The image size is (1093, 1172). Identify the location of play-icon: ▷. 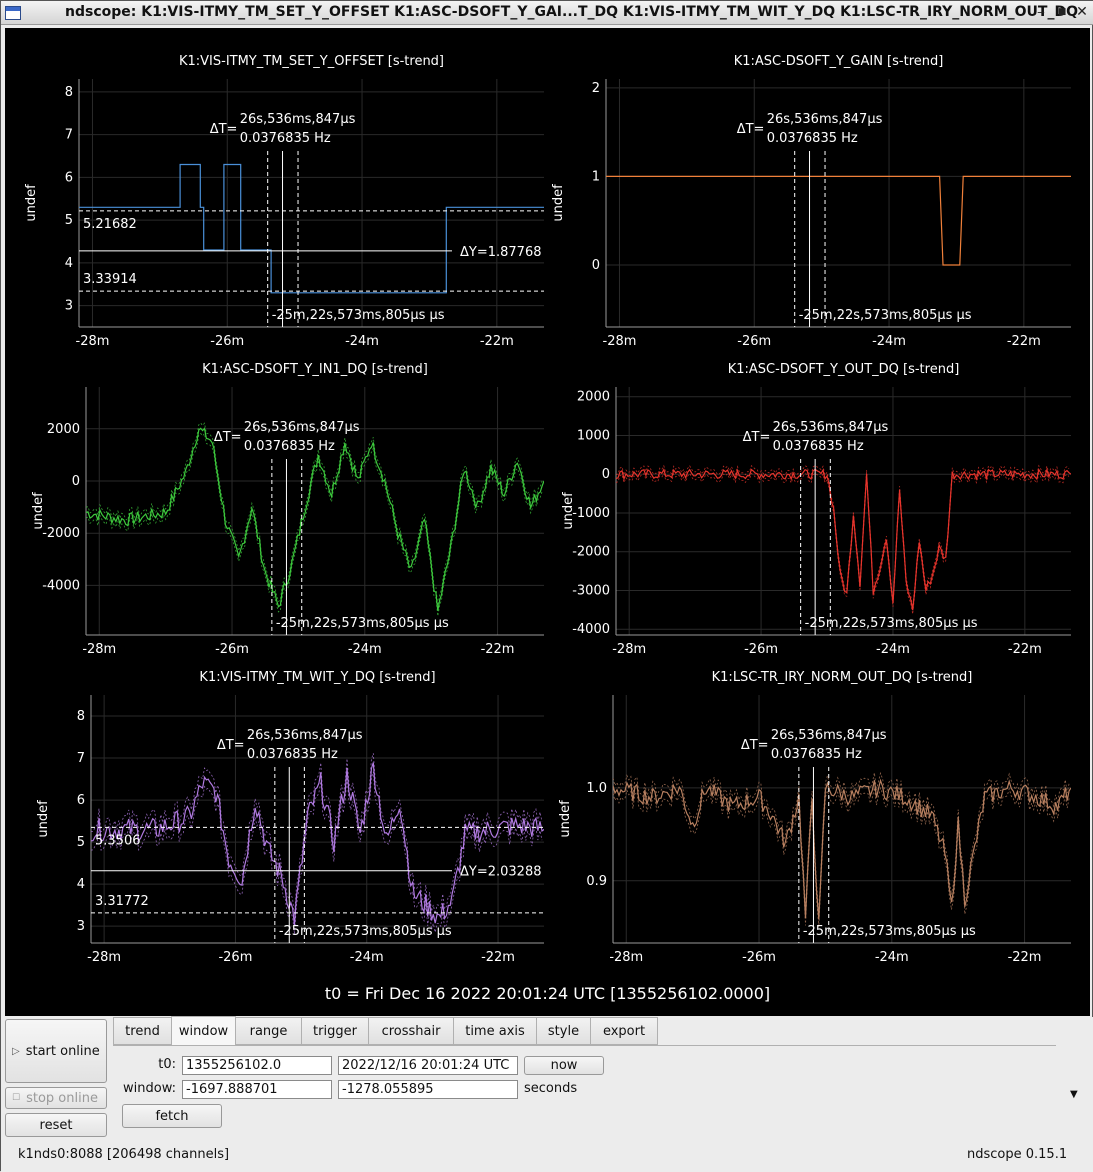
(16, 1051).